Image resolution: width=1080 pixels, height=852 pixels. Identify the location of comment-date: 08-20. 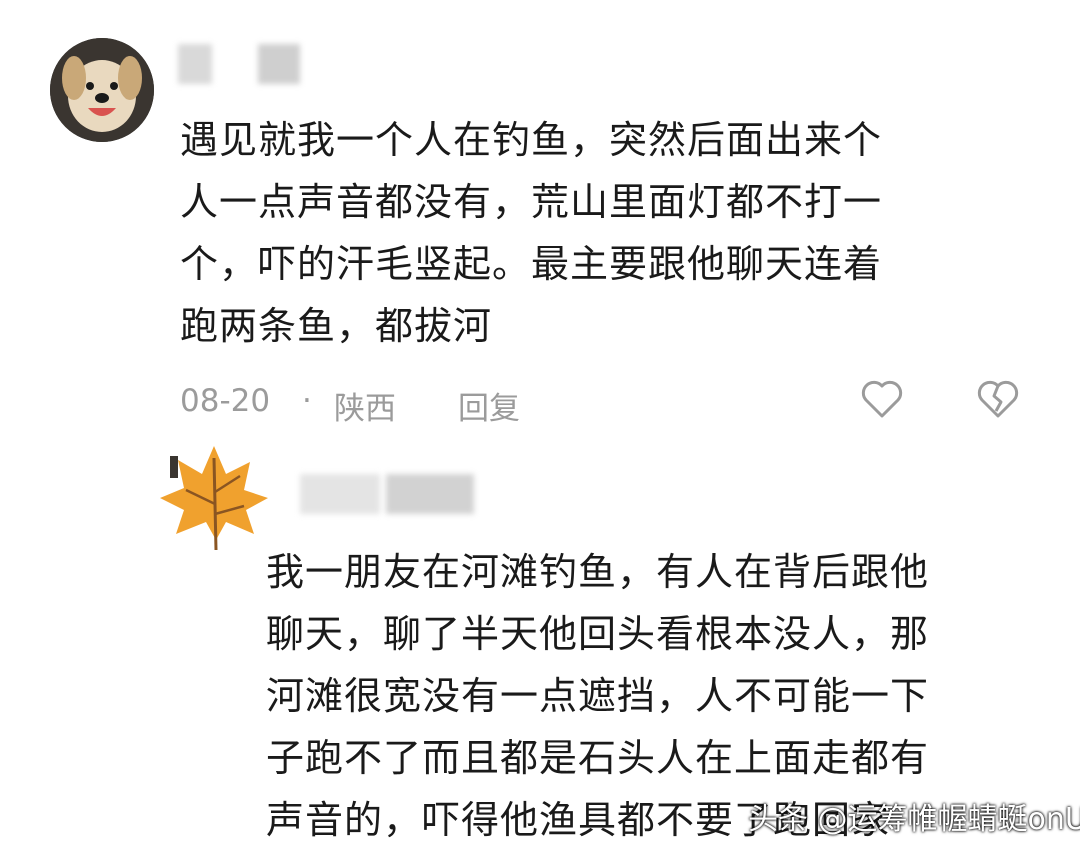
(225, 401).